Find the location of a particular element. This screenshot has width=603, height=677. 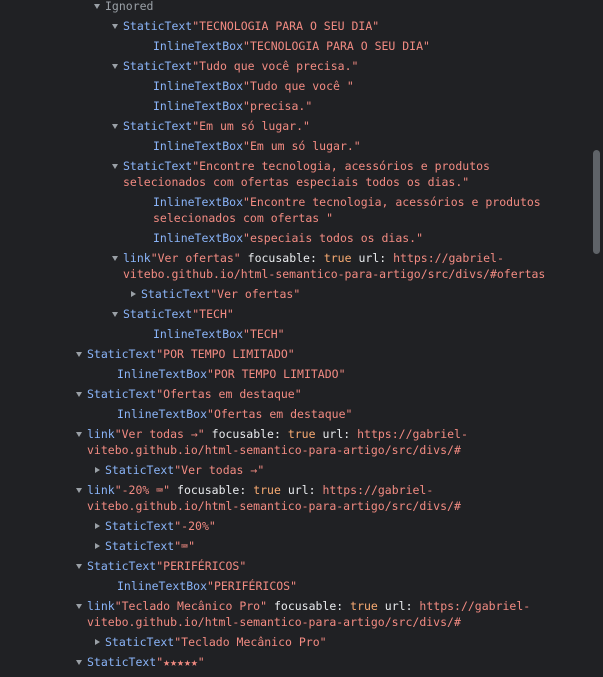

tree-row: InlineTextBox"especiais todos os dias." is located at coordinates (295, 238).